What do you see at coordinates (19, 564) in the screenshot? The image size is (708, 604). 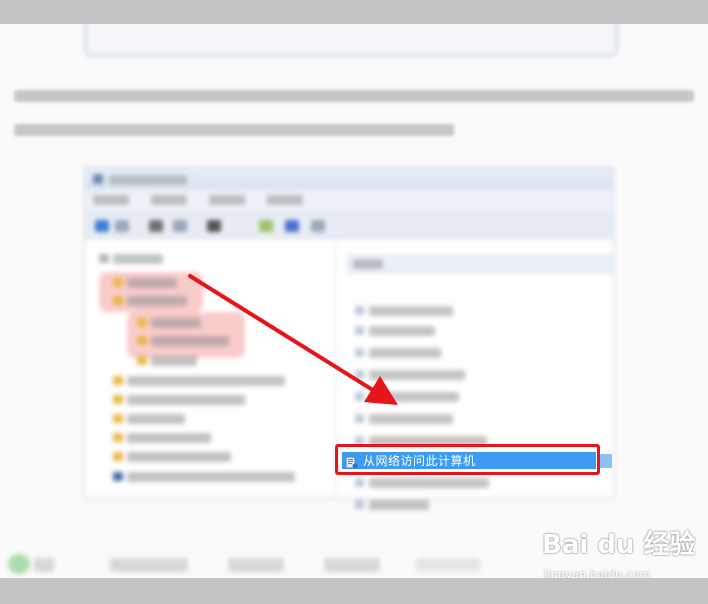 I see `vote-icon` at bounding box center [19, 564].